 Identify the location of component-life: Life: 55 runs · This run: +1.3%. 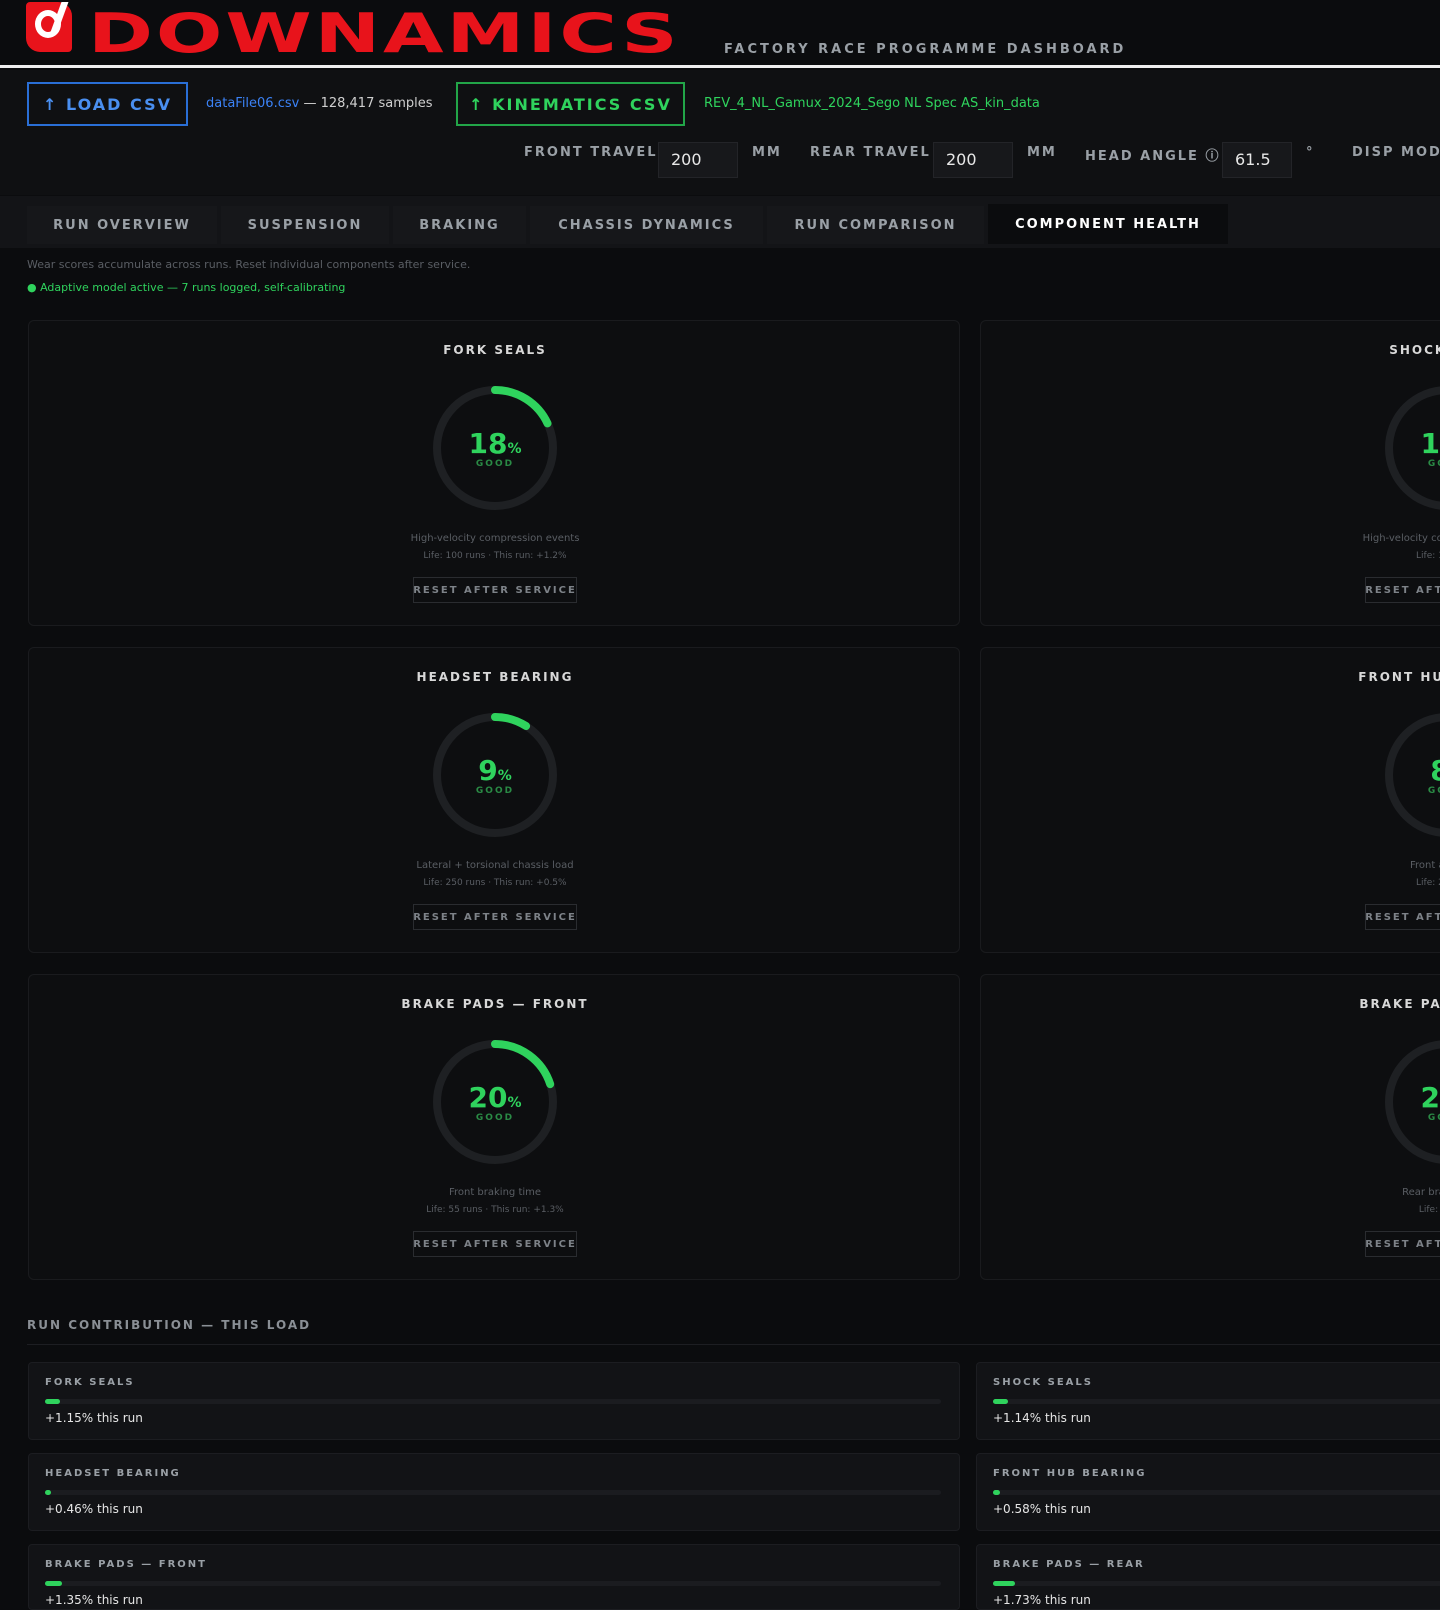
(495, 1210).